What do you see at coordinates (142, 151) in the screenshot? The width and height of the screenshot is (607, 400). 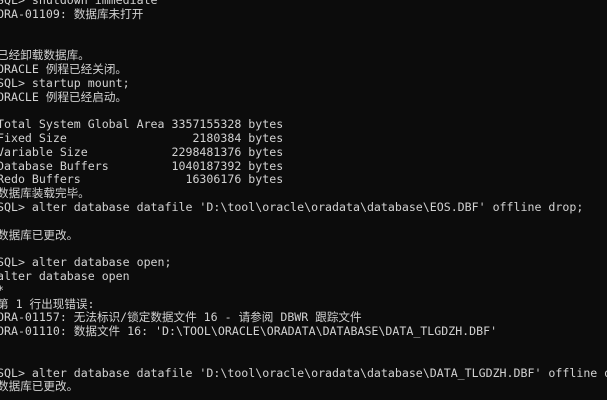 I see `console-line: Variable Size 2298481376 bytes` at bounding box center [142, 151].